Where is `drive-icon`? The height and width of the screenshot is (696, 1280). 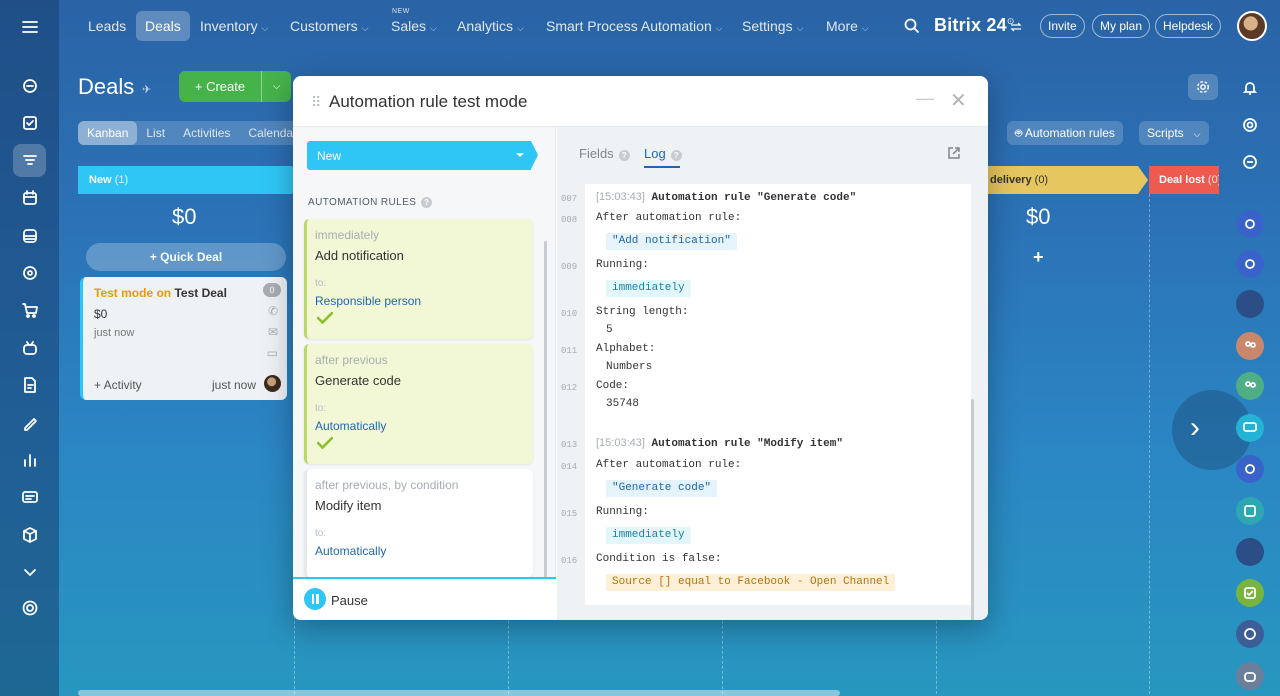 drive-icon is located at coordinates (29, 235).